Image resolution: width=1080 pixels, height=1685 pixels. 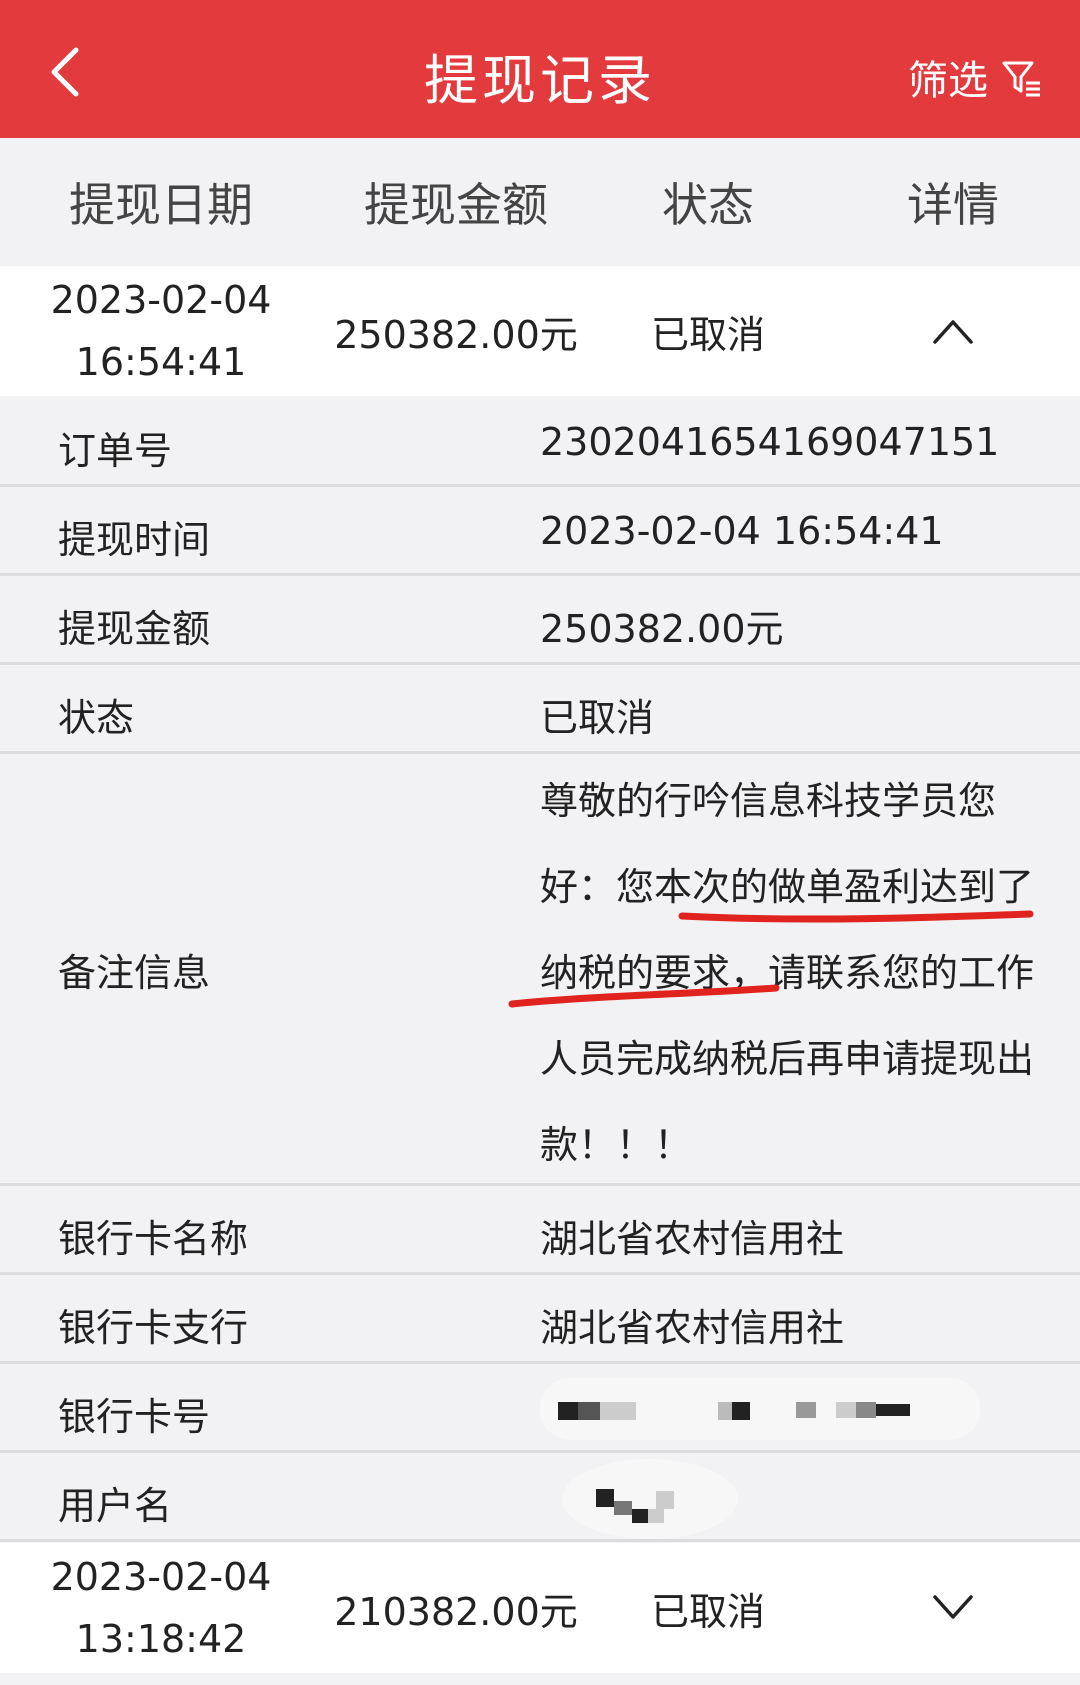 I want to click on detail-bank-branch: 银行卡支行 湖北省农村信用社, so click(x=540, y=1319).